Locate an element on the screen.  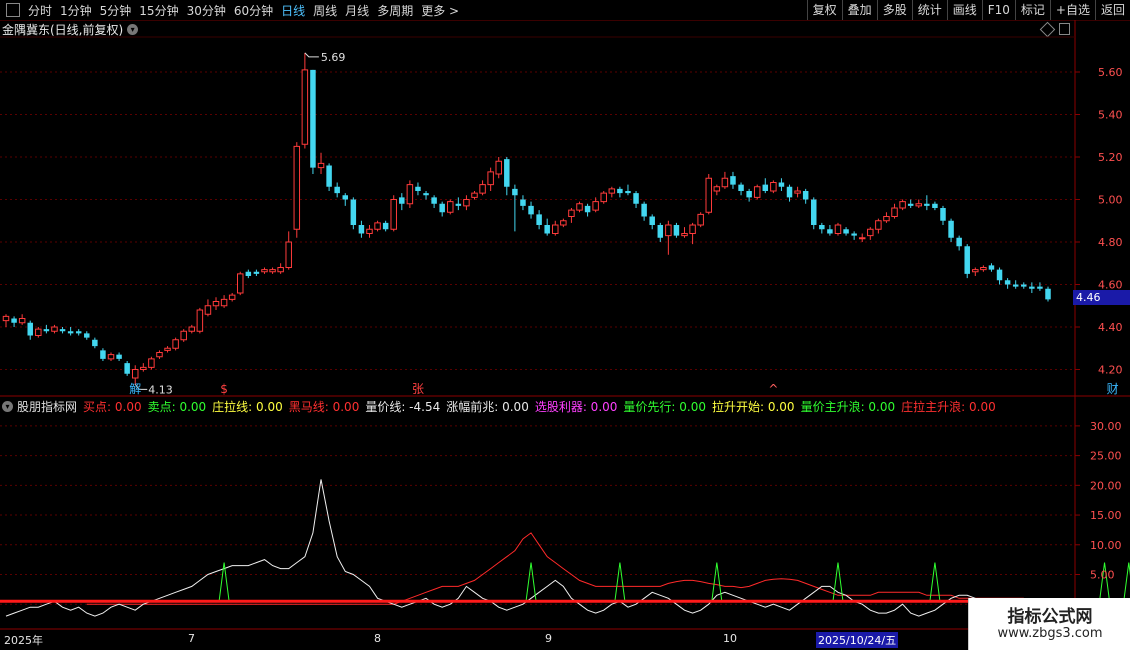
price-tick-label: 5.20 is located at coordinates (1110, 157).